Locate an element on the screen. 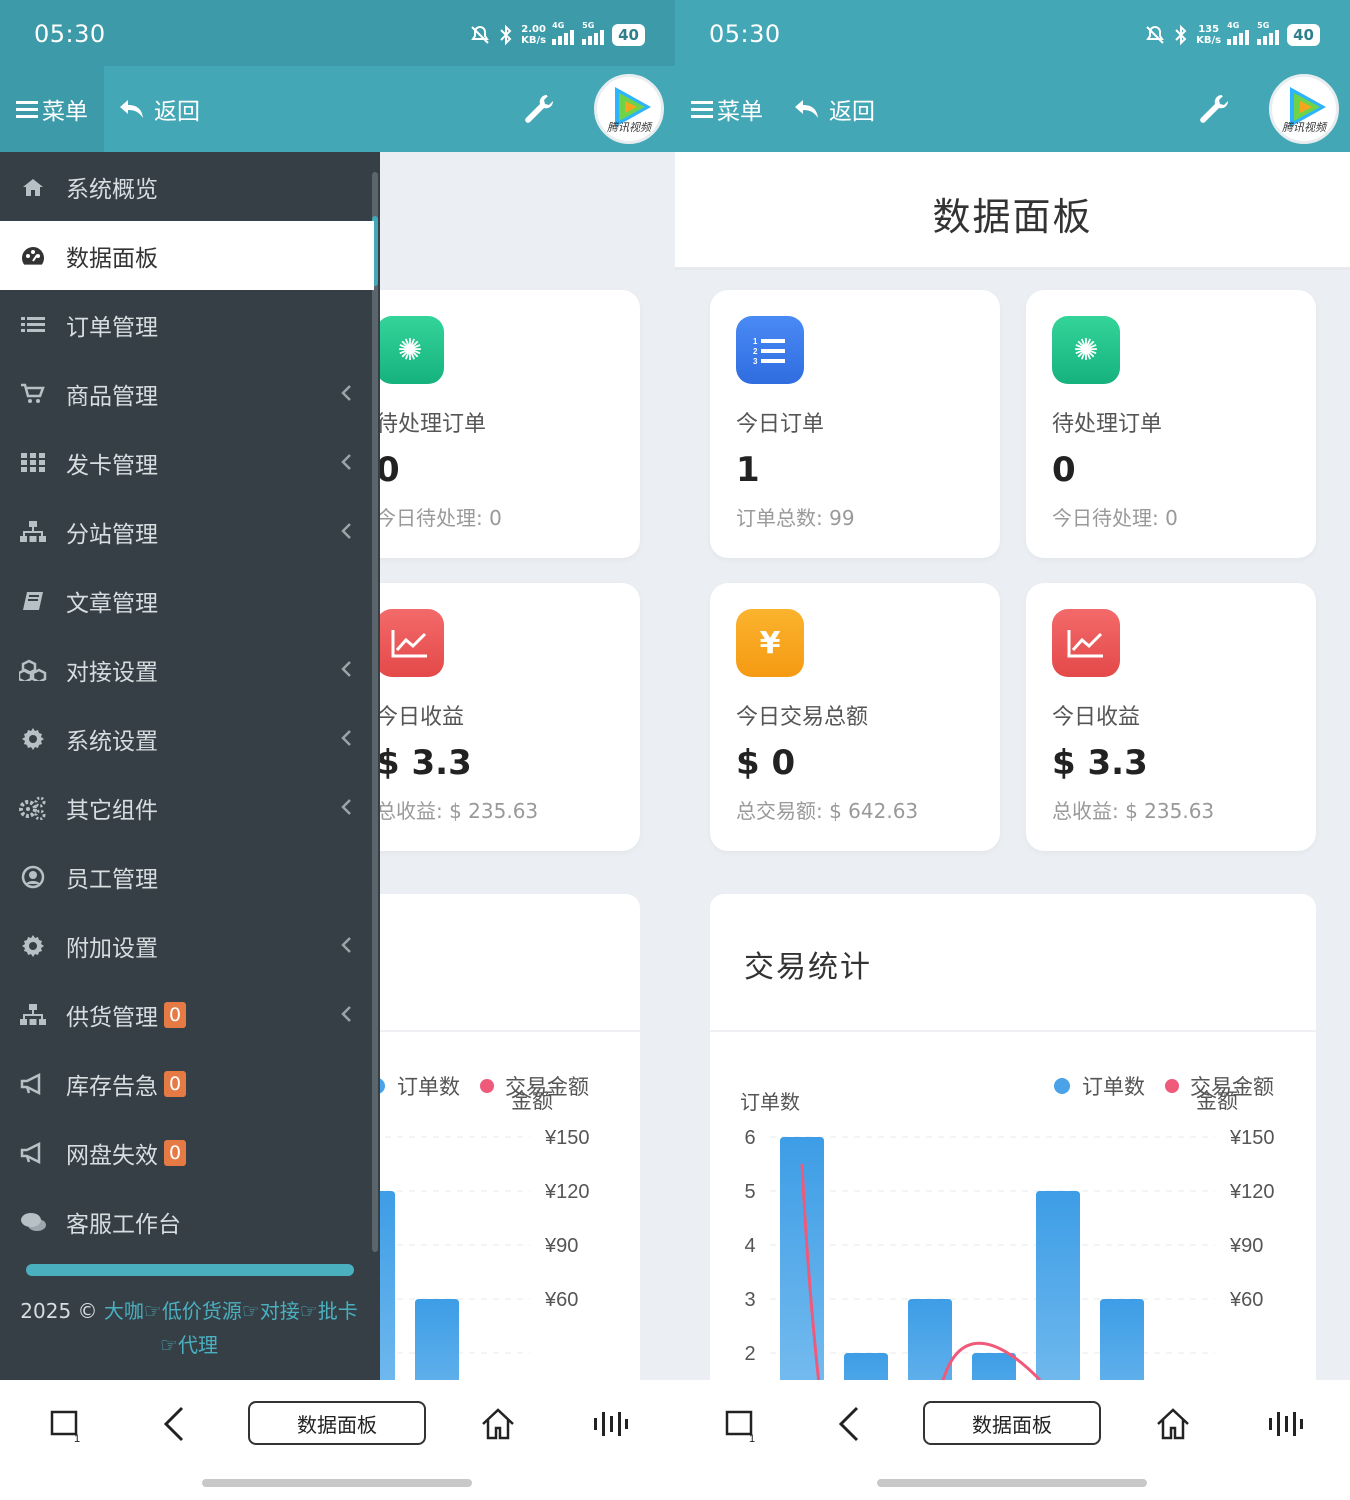  sidebar-item-label: 系统设置 is located at coordinates (112, 741).